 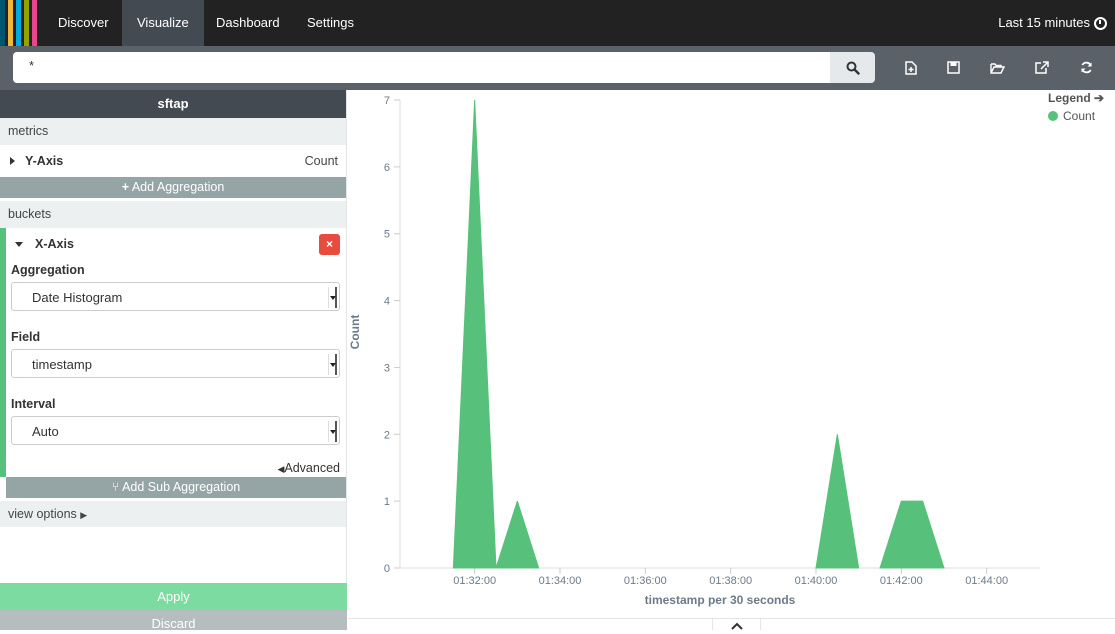 I want to click on aggregation-select: Date Histogram, so click(x=175, y=296).